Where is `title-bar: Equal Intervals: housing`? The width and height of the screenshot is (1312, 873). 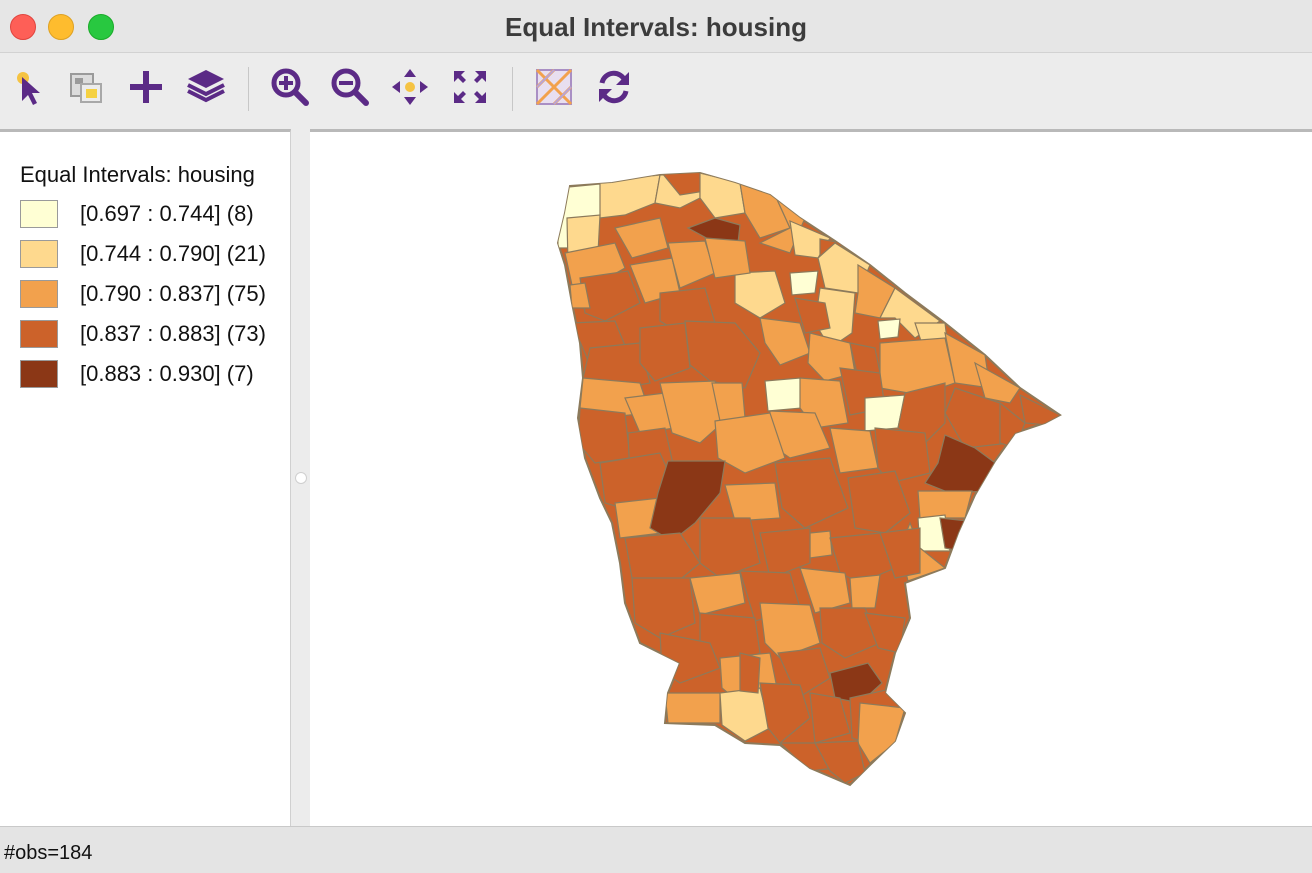
title-bar: Equal Intervals: housing is located at coordinates (656, 26).